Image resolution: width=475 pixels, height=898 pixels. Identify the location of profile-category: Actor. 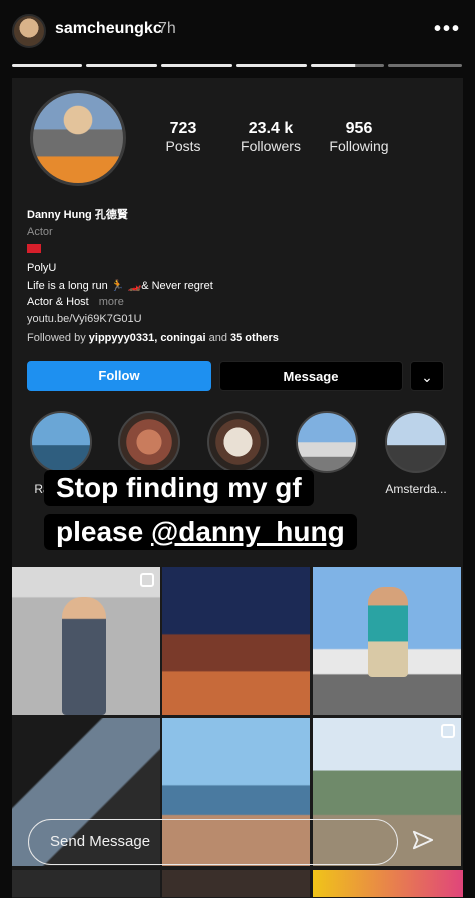
(40, 232).